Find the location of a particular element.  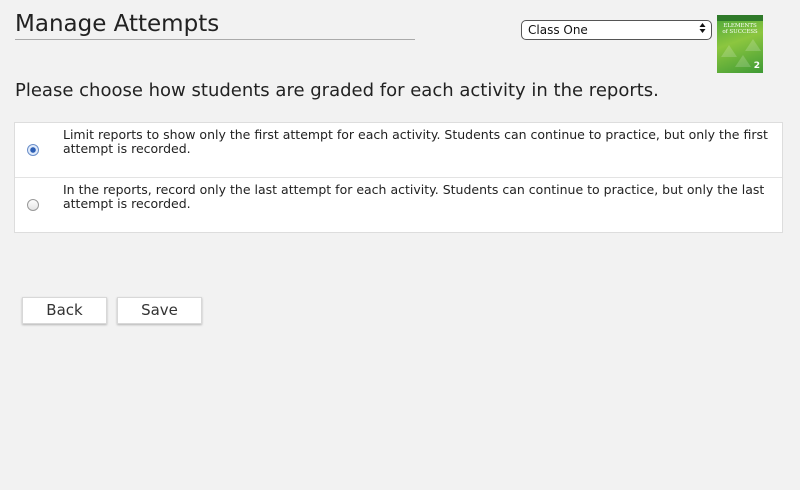

first-attempt-radio is located at coordinates (33, 150).